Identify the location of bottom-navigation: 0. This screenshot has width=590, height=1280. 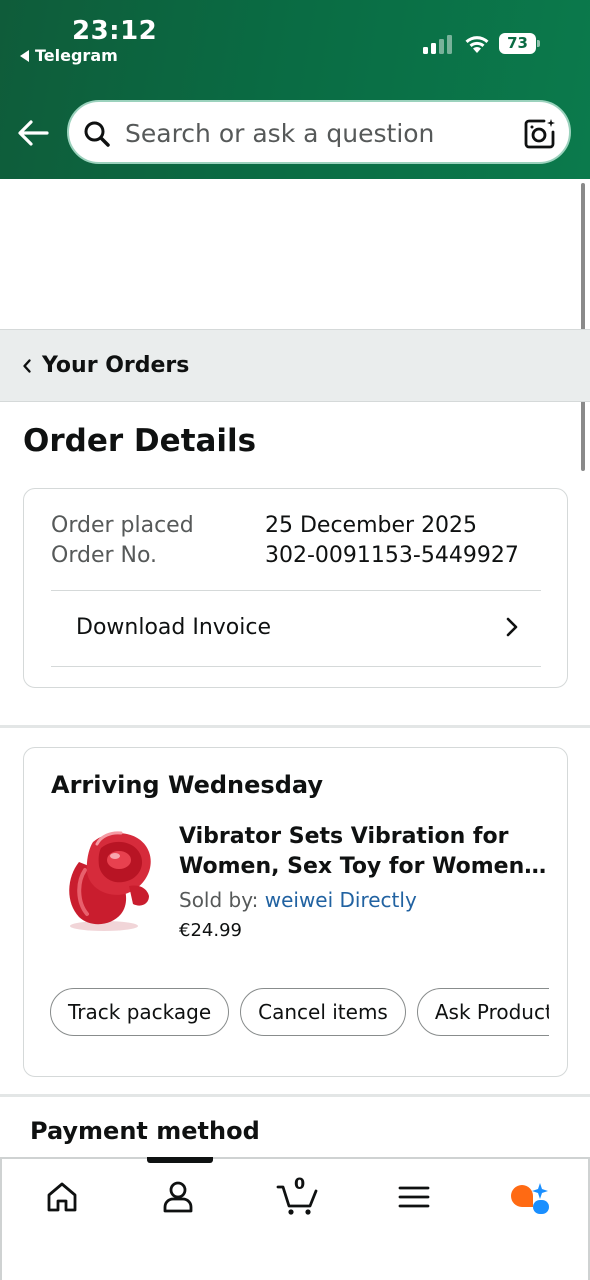
(295, 1218).